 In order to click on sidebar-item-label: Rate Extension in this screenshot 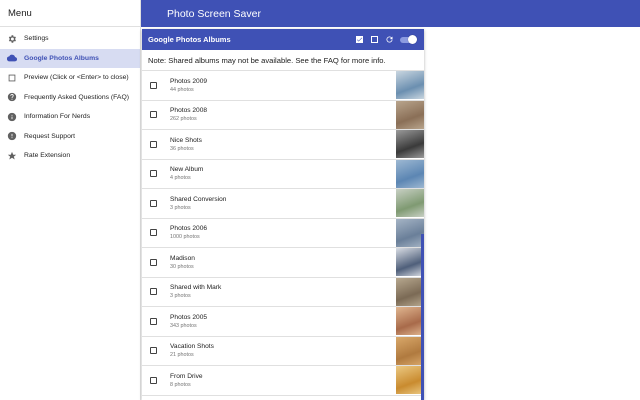, I will do `click(47, 156)`.